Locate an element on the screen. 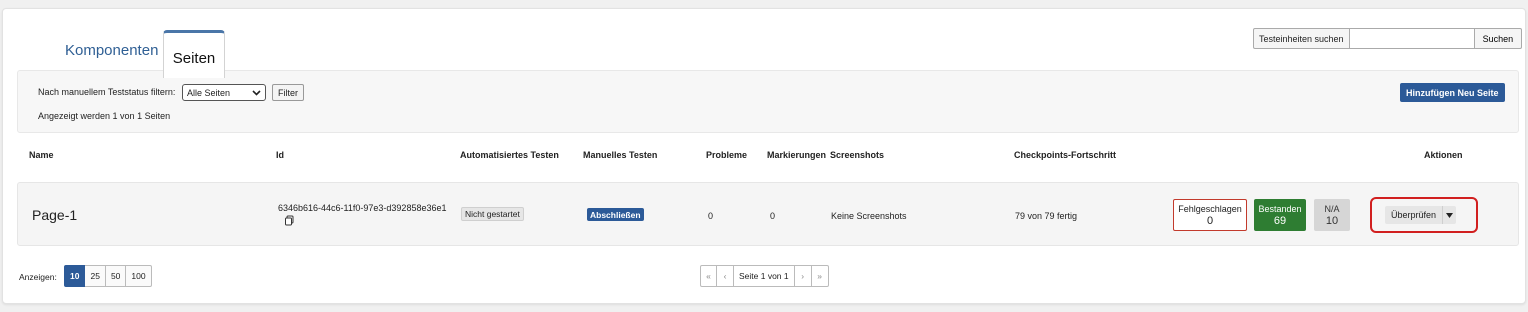 The width and height of the screenshot is (1528, 312). tab-seiten: Seiten is located at coordinates (194, 54).